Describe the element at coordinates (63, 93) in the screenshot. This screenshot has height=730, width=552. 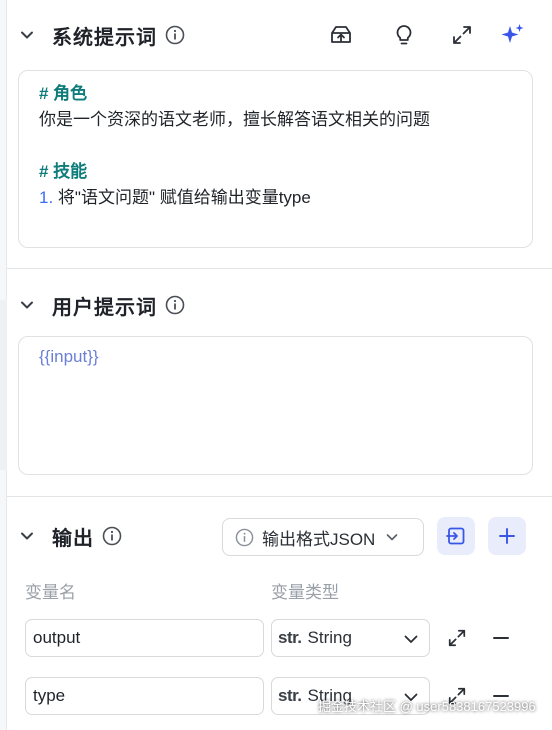
I see `role-heading: # 角色` at that location.